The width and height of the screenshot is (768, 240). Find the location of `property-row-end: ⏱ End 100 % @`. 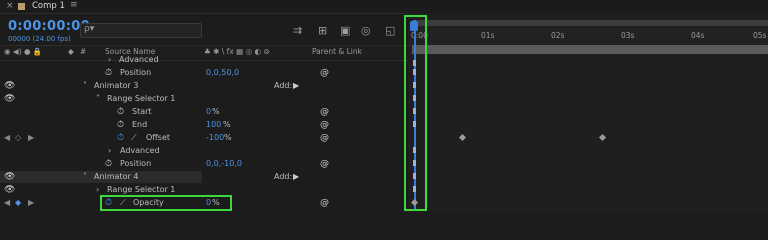

property-row-end: ⏱ End 100 % @ is located at coordinates (204, 125).